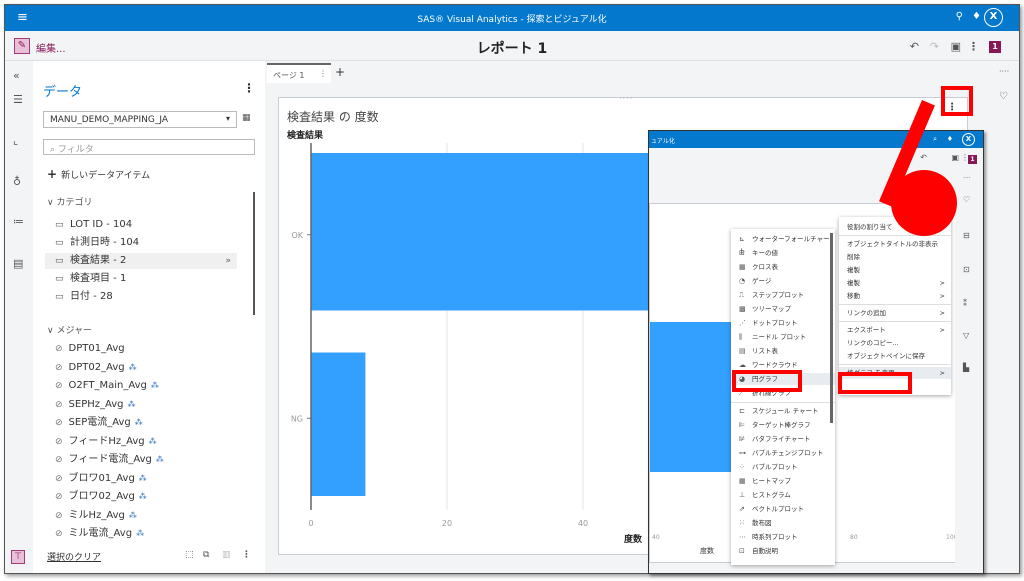  I want to click on menu-item-chart-type: ⇗ ベクトルプロット, so click(783, 509).